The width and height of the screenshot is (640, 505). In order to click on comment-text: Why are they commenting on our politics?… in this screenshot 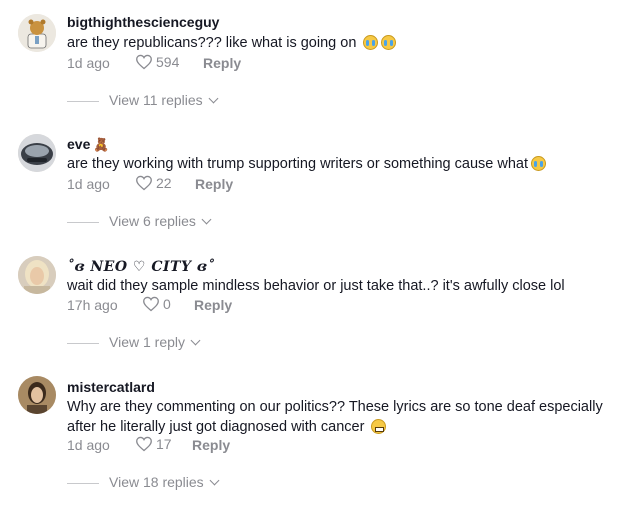, I will do `click(350, 417)`.